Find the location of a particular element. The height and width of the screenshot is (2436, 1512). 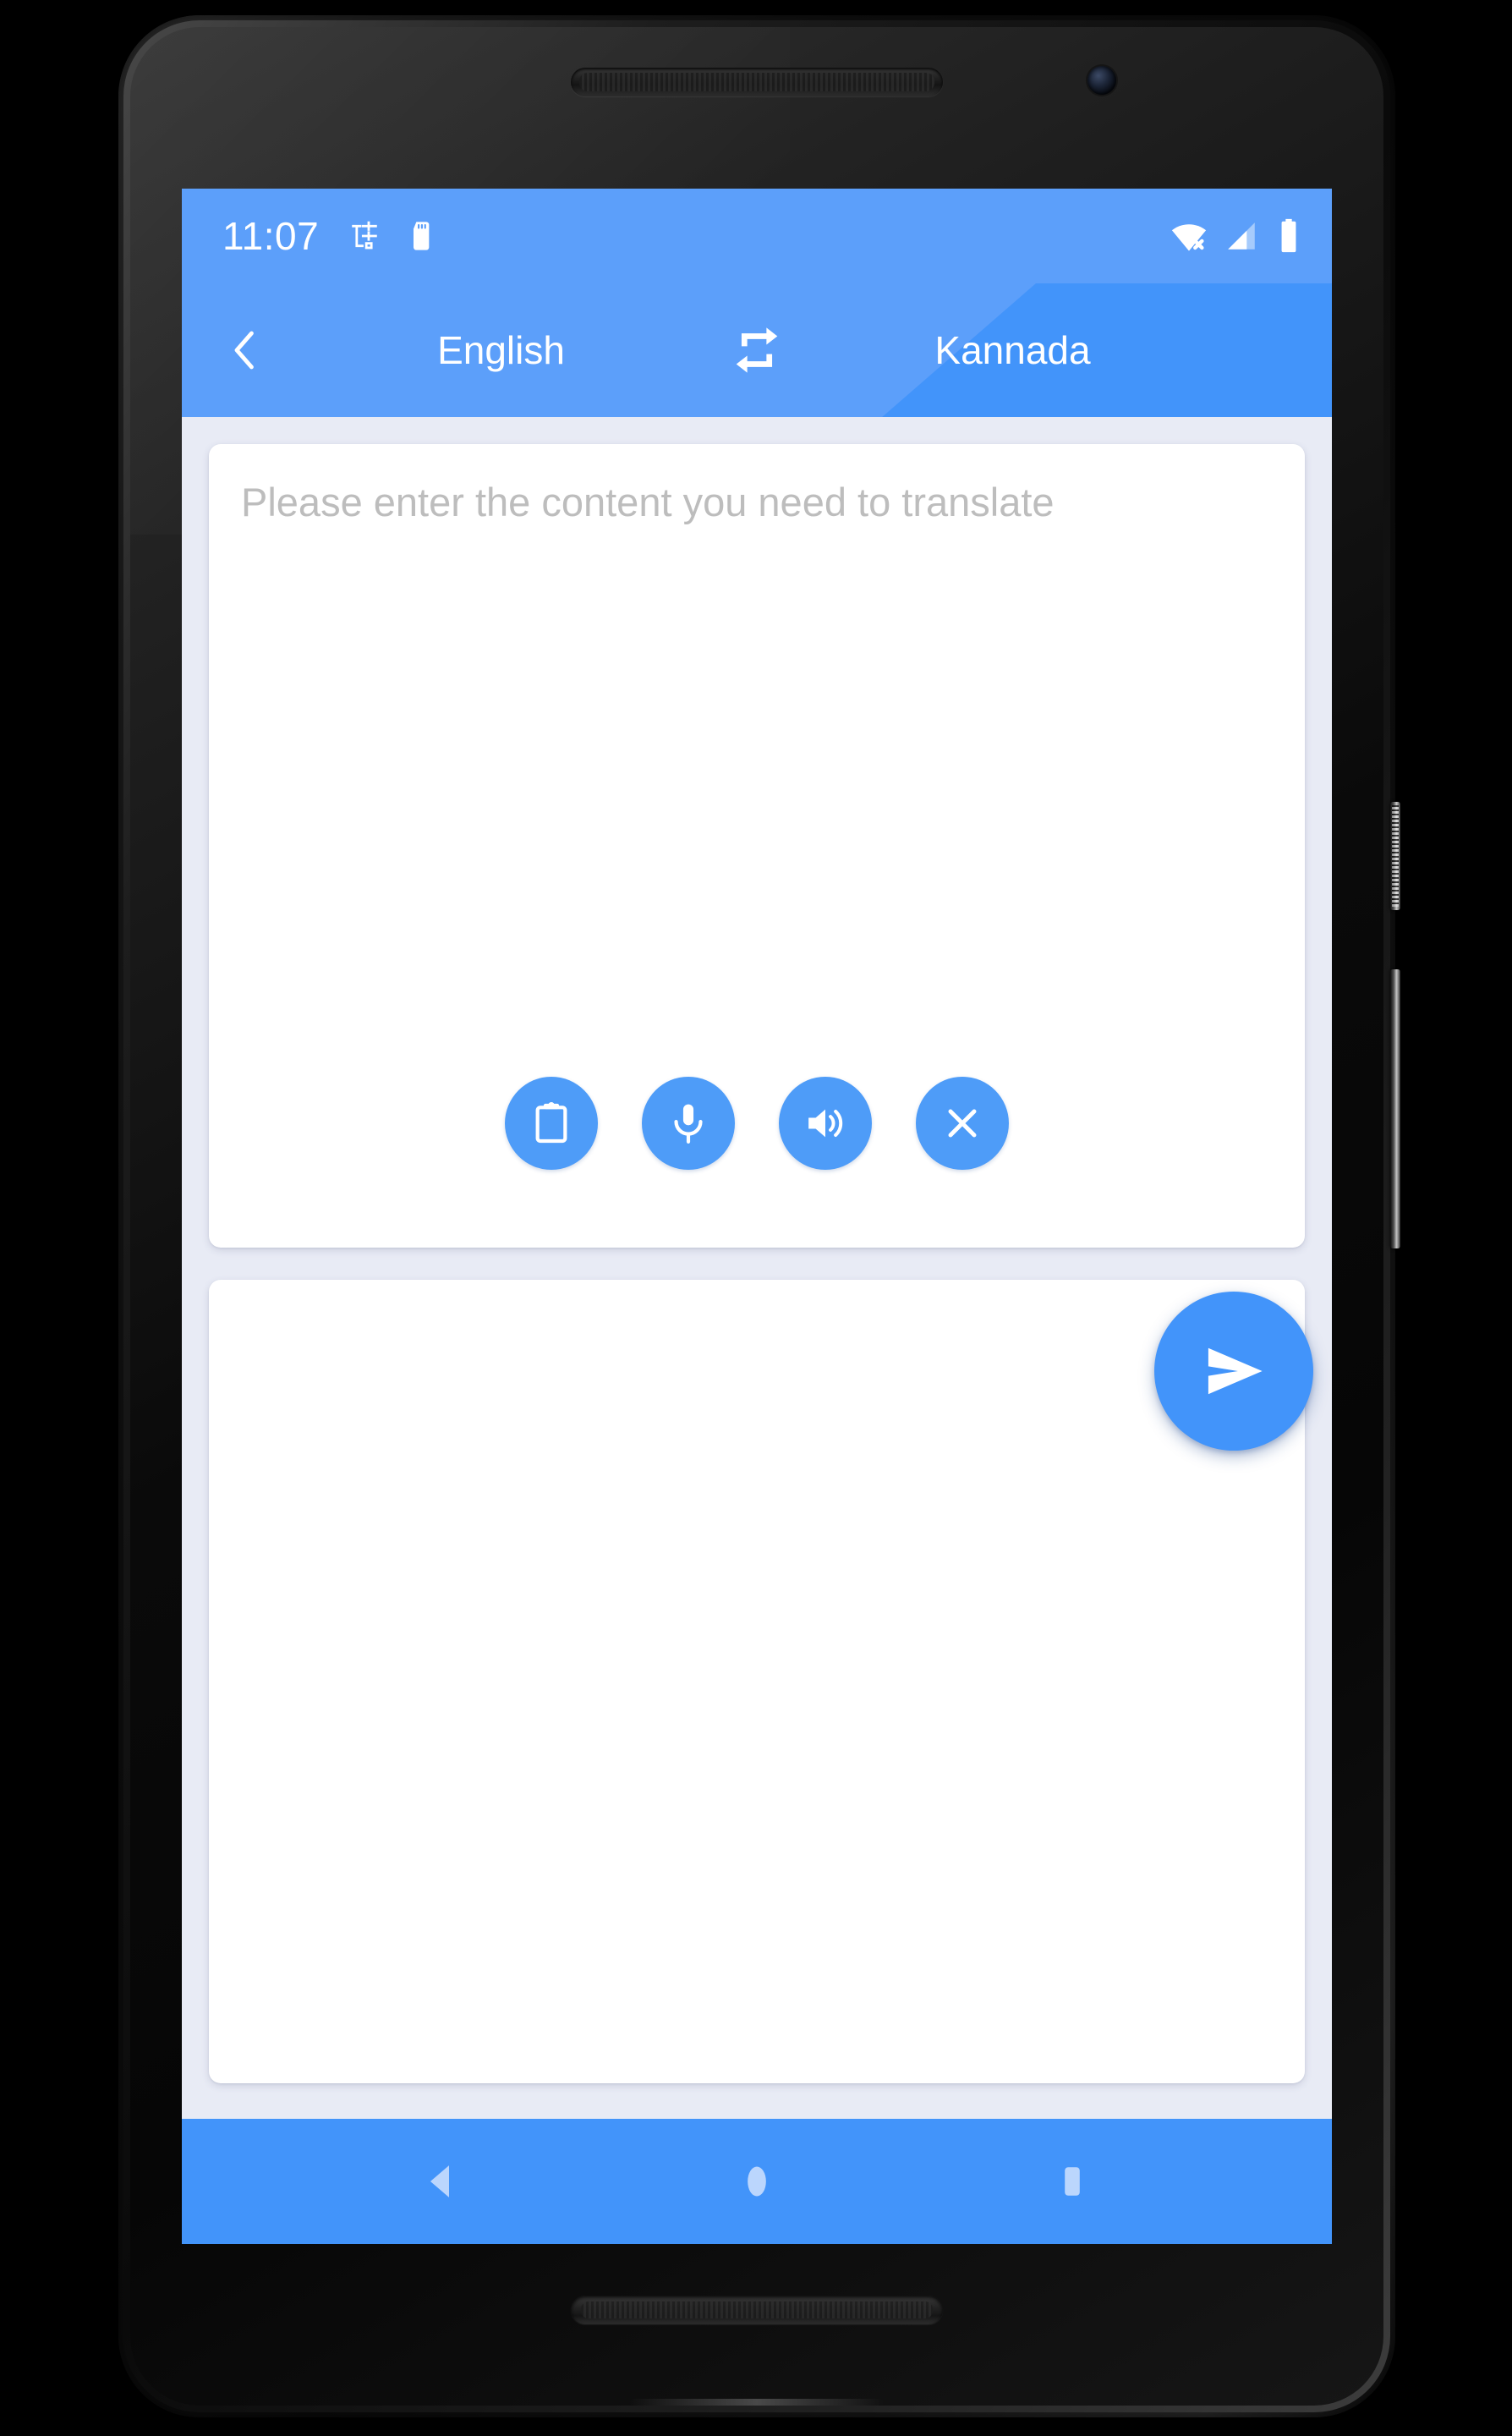

bottom-speaker is located at coordinates (757, 2310).